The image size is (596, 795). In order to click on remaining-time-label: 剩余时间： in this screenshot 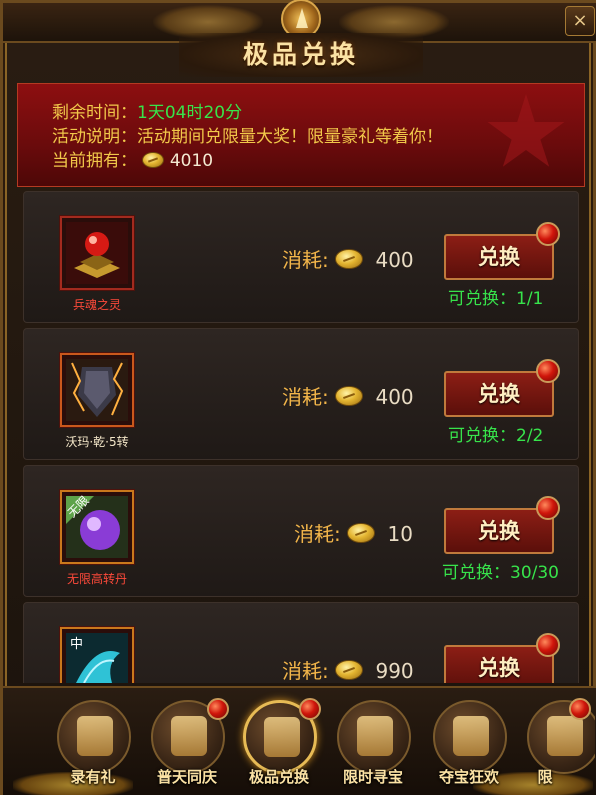, I will do `click(94, 113)`.